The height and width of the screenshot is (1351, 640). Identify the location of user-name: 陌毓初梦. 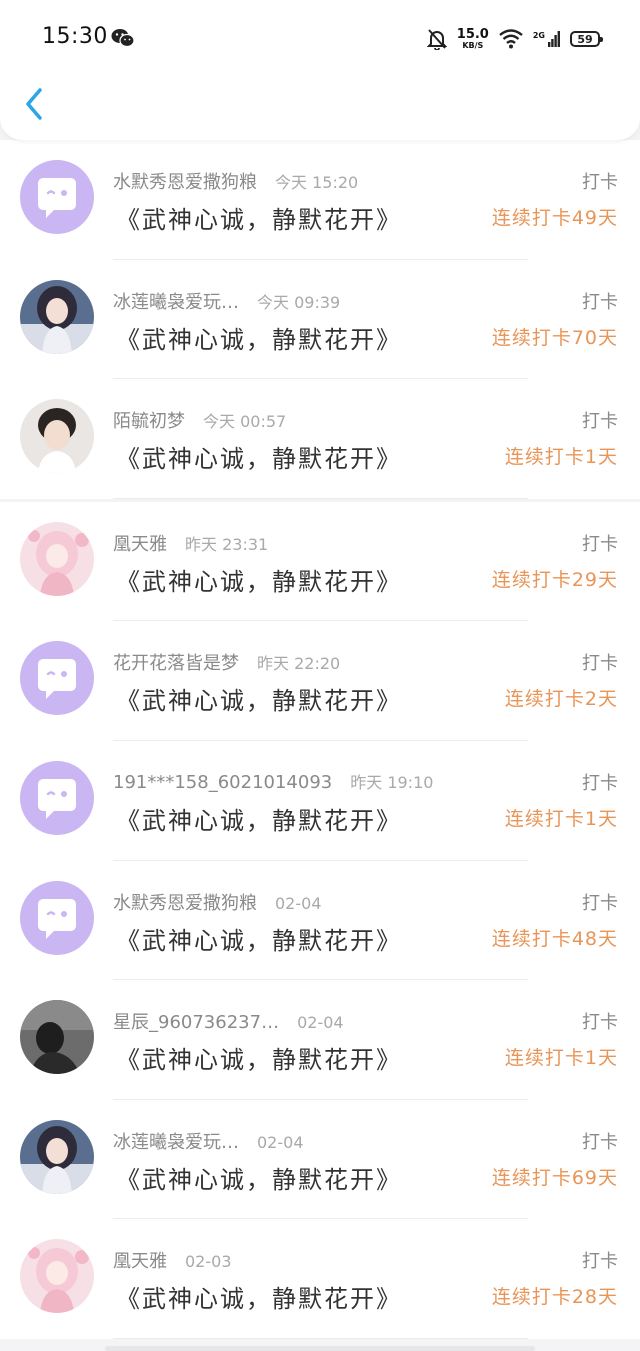
(149, 420).